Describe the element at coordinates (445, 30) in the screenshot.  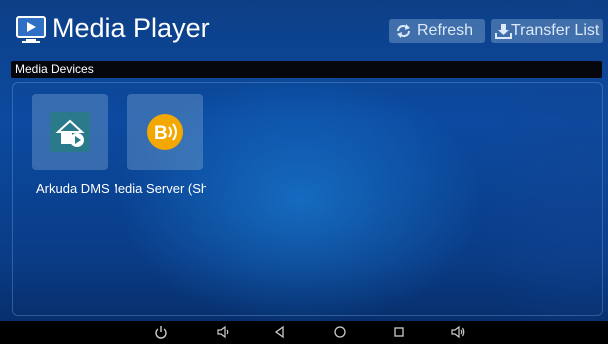
I see `refresh-label: Refresh` at that location.